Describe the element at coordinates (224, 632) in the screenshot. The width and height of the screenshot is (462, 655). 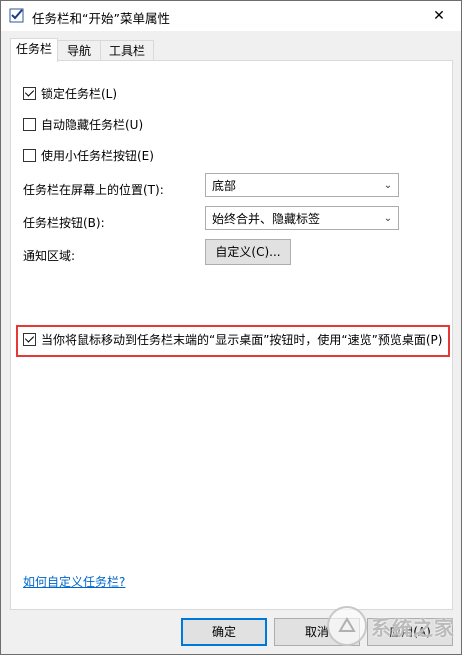
I see `ok-button: 确定` at that location.